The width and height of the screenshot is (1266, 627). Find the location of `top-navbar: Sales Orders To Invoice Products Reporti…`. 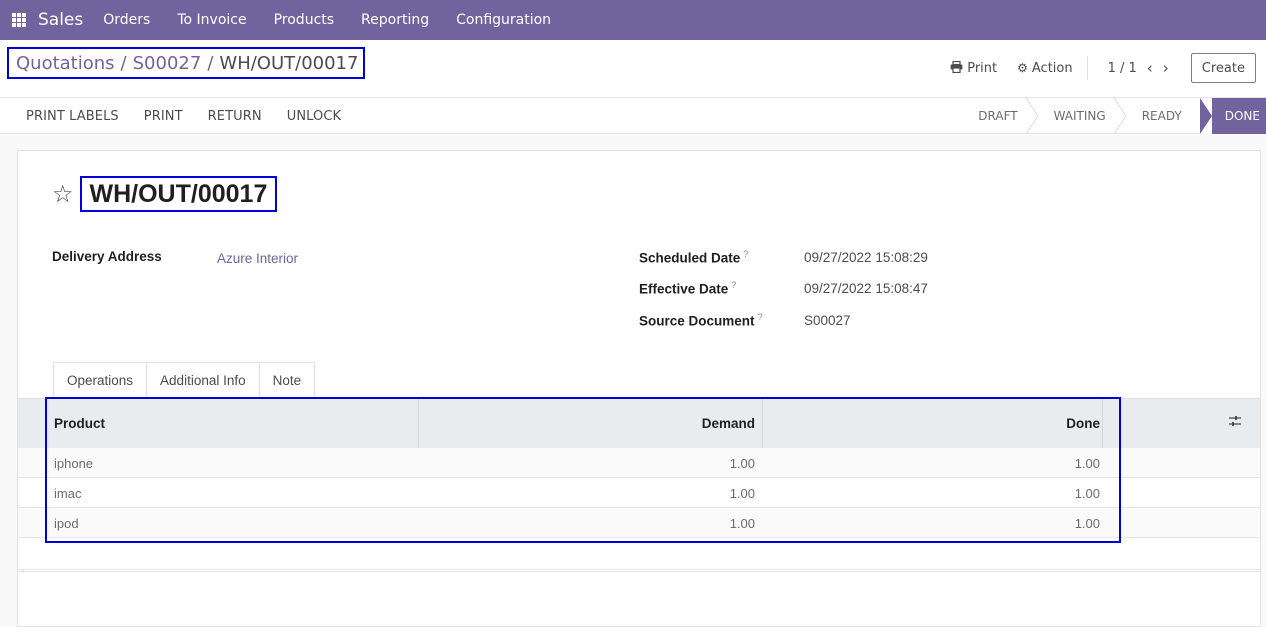

top-navbar: Sales Orders To Invoice Products Reporti… is located at coordinates (633, 20).